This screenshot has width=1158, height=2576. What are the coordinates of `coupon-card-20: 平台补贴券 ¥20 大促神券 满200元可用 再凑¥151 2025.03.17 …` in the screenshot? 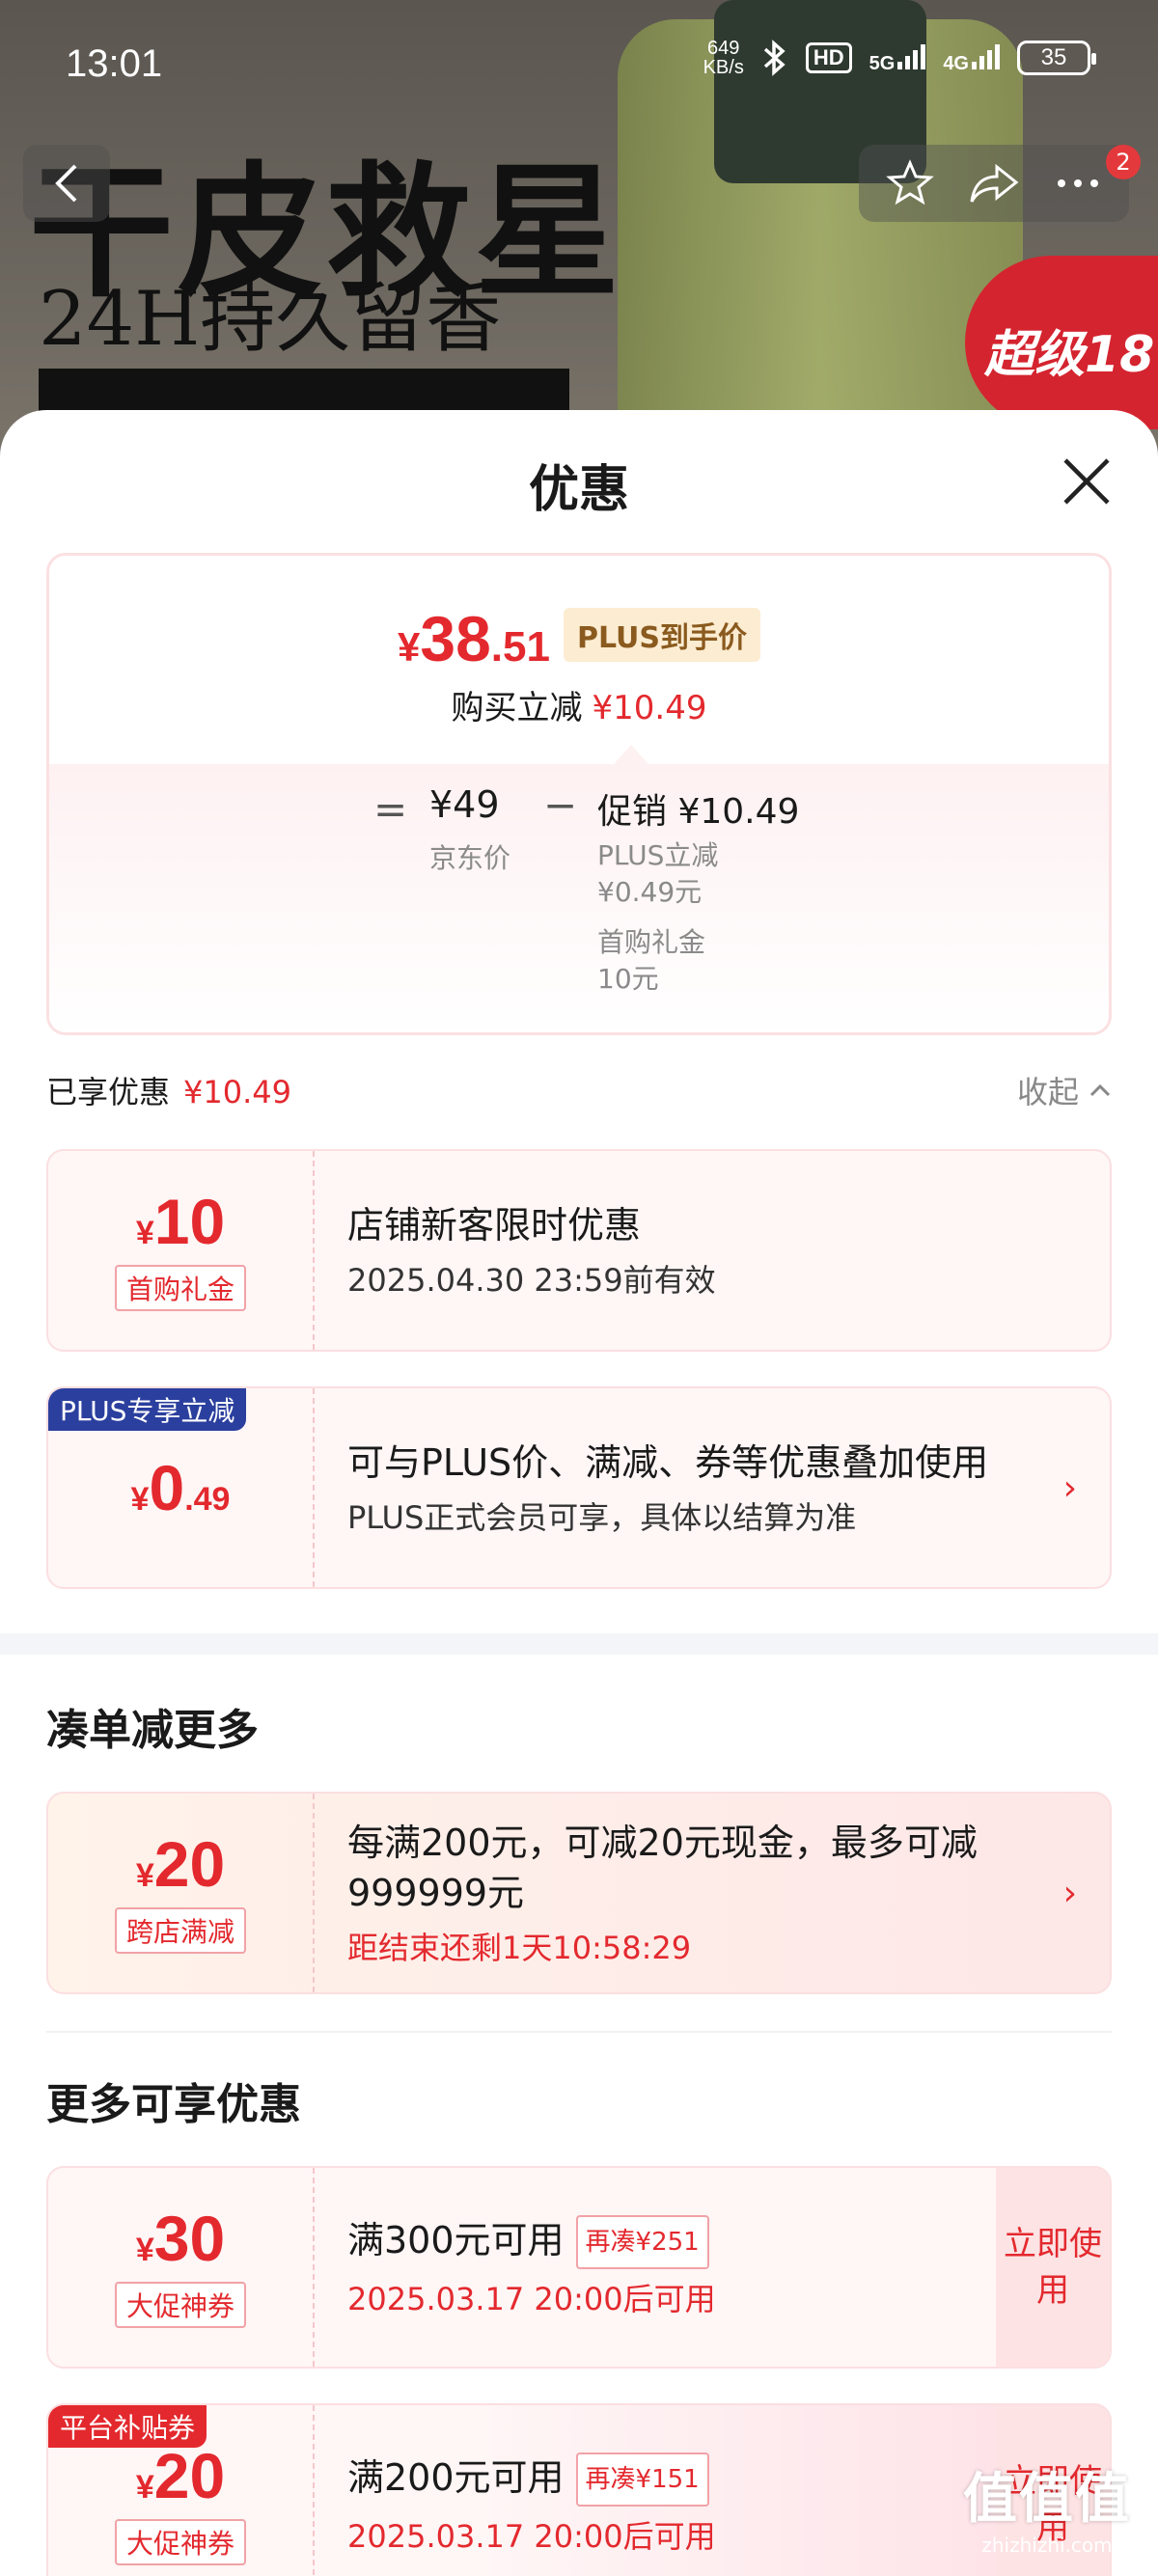 It's located at (579, 2489).